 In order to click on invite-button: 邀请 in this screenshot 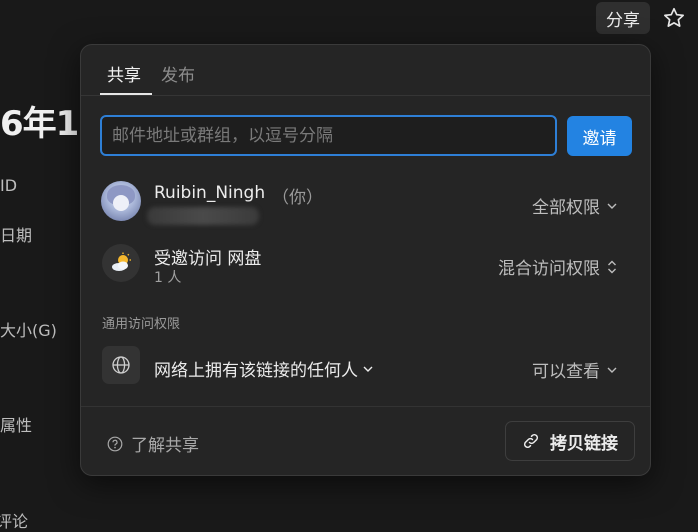, I will do `click(599, 136)`.